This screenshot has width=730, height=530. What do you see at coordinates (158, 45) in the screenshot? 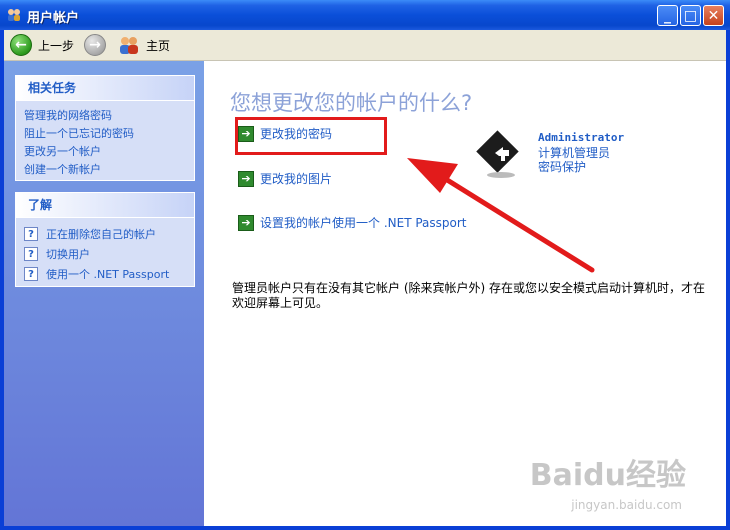
I see `home-label: 主页` at bounding box center [158, 45].